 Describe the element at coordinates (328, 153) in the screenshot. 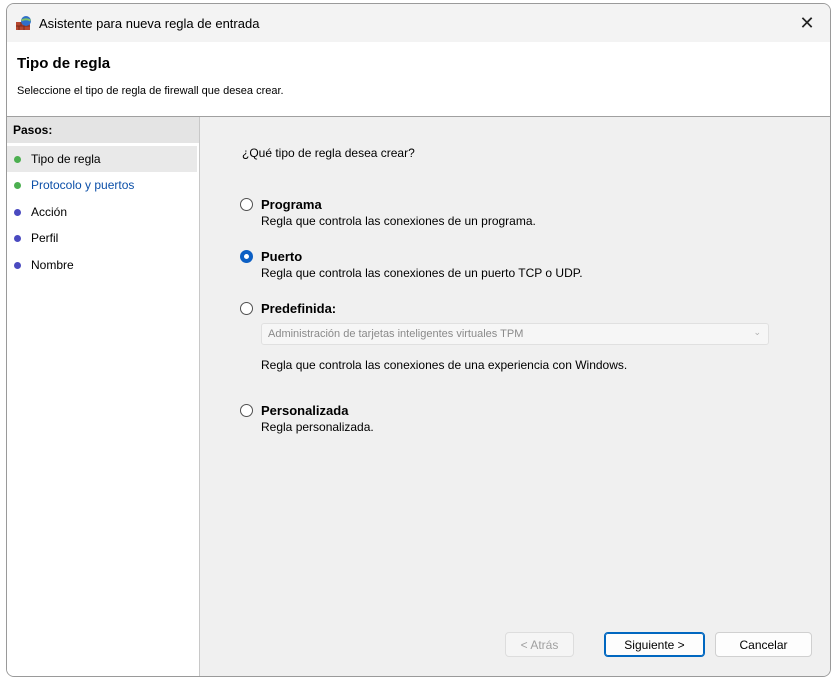

I see `rule-type-question: ¿Qué tipo de regla desea crear?` at that location.